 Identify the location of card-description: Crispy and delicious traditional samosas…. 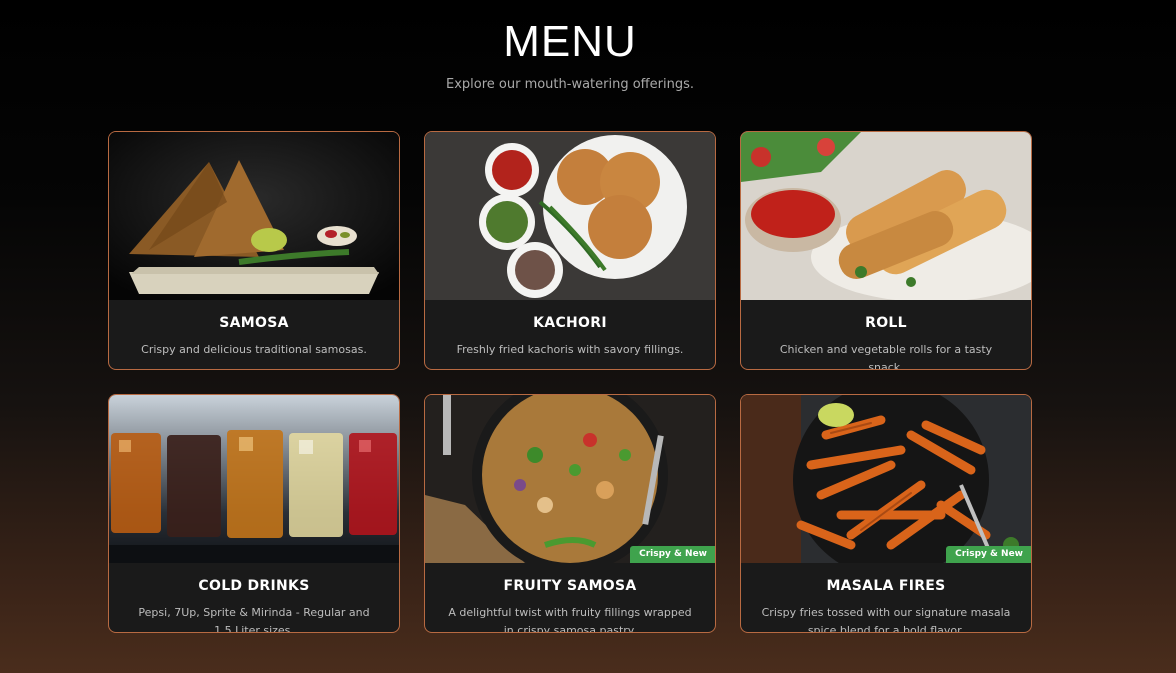
(254, 349).